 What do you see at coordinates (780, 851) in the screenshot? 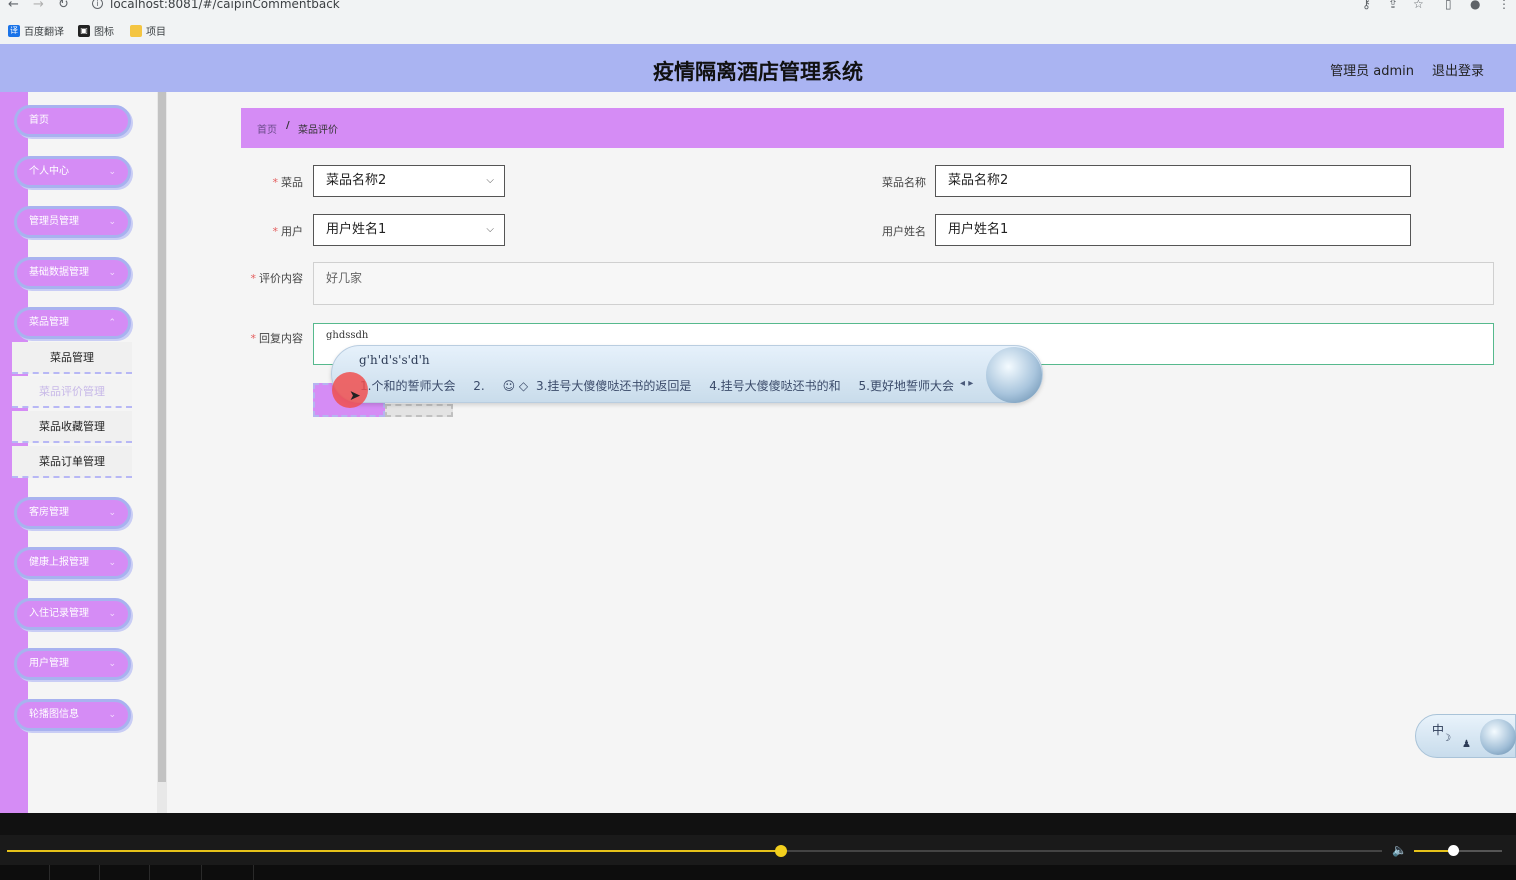
I see `progress-knob` at bounding box center [780, 851].